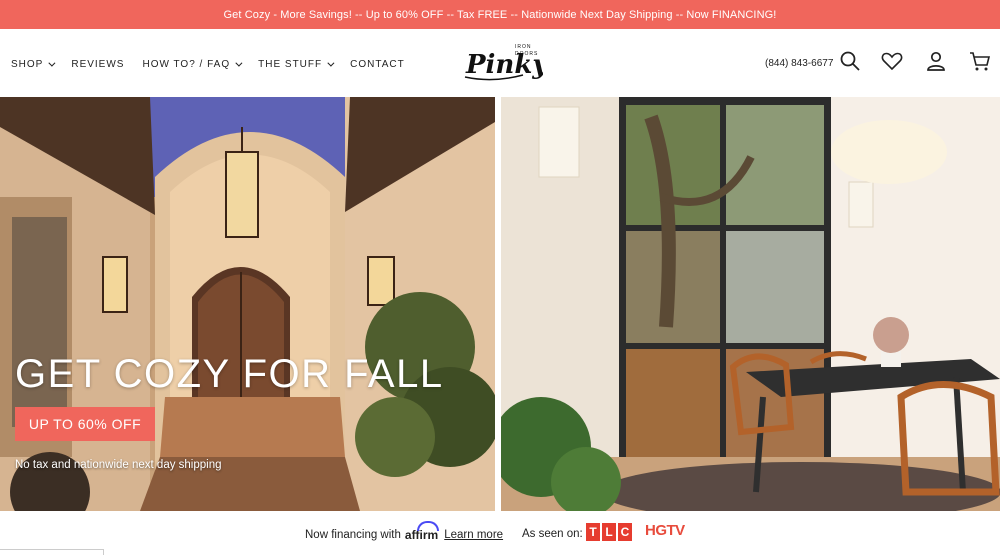  I want to click on nav-item-the-stuff: THE STUFF, so click(296, 64).